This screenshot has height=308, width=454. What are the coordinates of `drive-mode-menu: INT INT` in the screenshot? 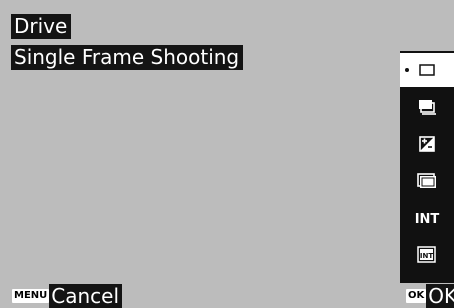 It's located at (427, 167).